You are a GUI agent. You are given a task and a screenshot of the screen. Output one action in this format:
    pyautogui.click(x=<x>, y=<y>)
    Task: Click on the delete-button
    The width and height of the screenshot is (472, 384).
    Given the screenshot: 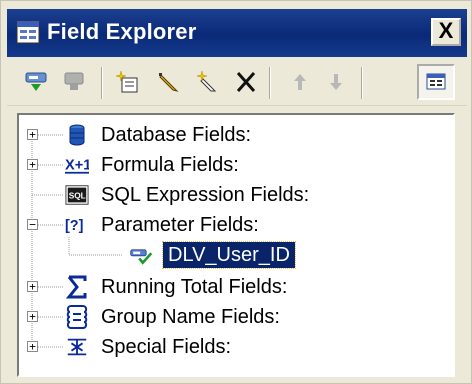 What is the action you would take?
    pyautogui.click(x=246, y=82)
    